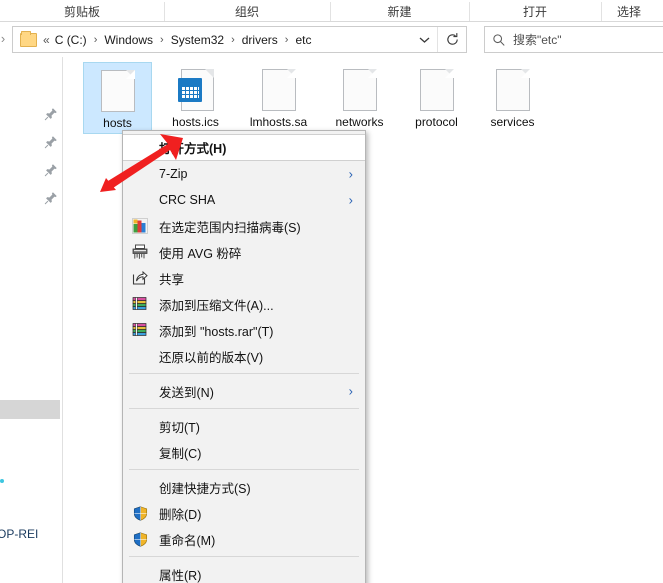  Describe the element at coordinates (48, 40) in the screenshot. I see `breadcrumb-overflow-icon: «` at that location.